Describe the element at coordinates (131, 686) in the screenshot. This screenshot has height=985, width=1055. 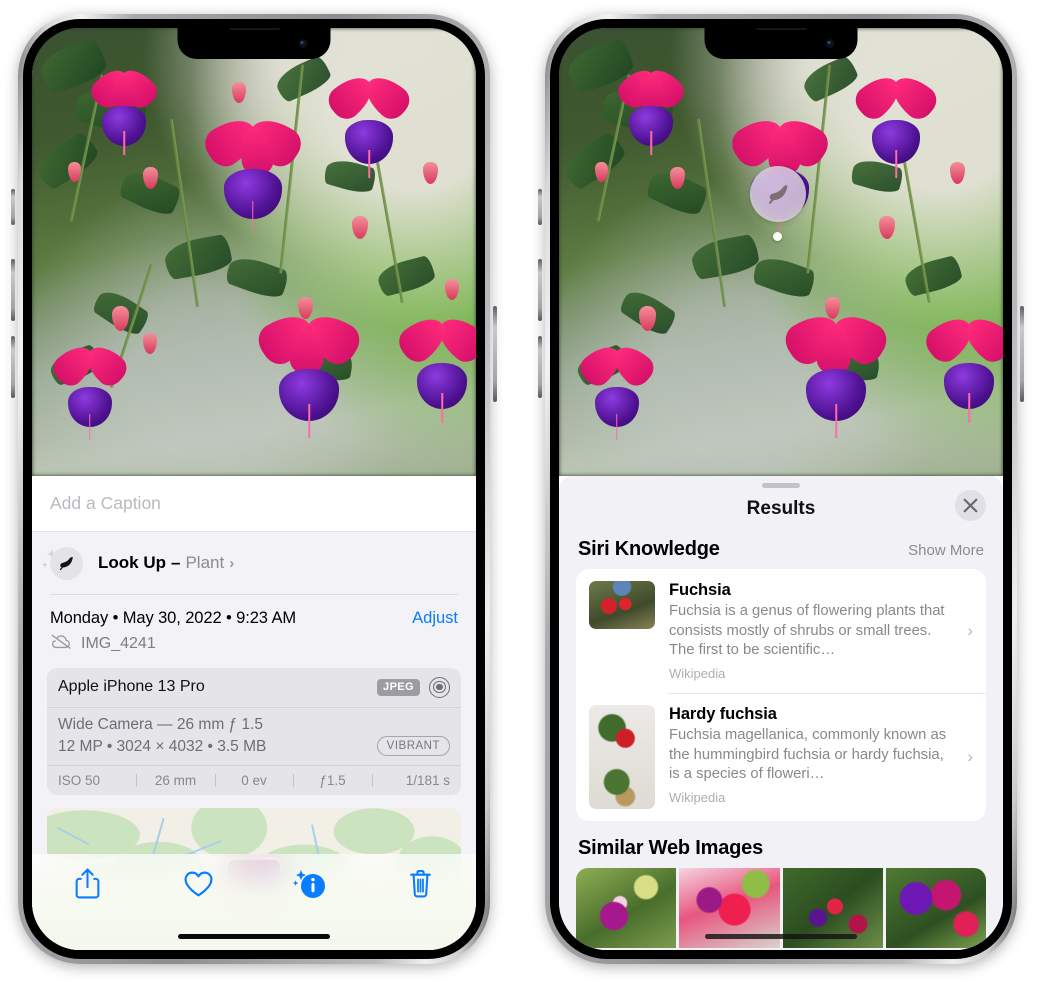
I see `camera-device-name: Apple iPhone 13 Pro` at that location.